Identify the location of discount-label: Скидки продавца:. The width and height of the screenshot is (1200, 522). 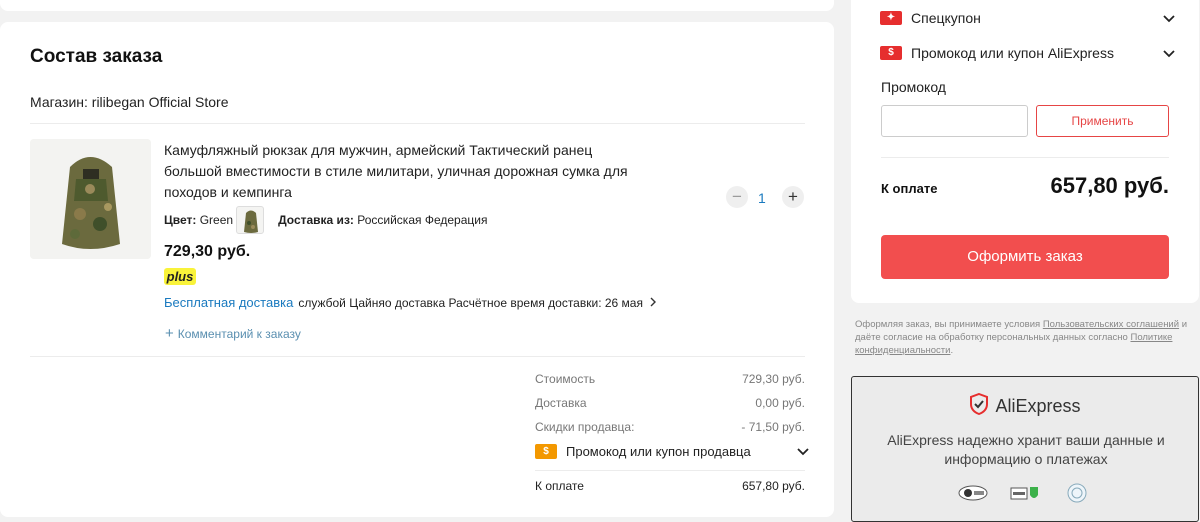
(585, 427).